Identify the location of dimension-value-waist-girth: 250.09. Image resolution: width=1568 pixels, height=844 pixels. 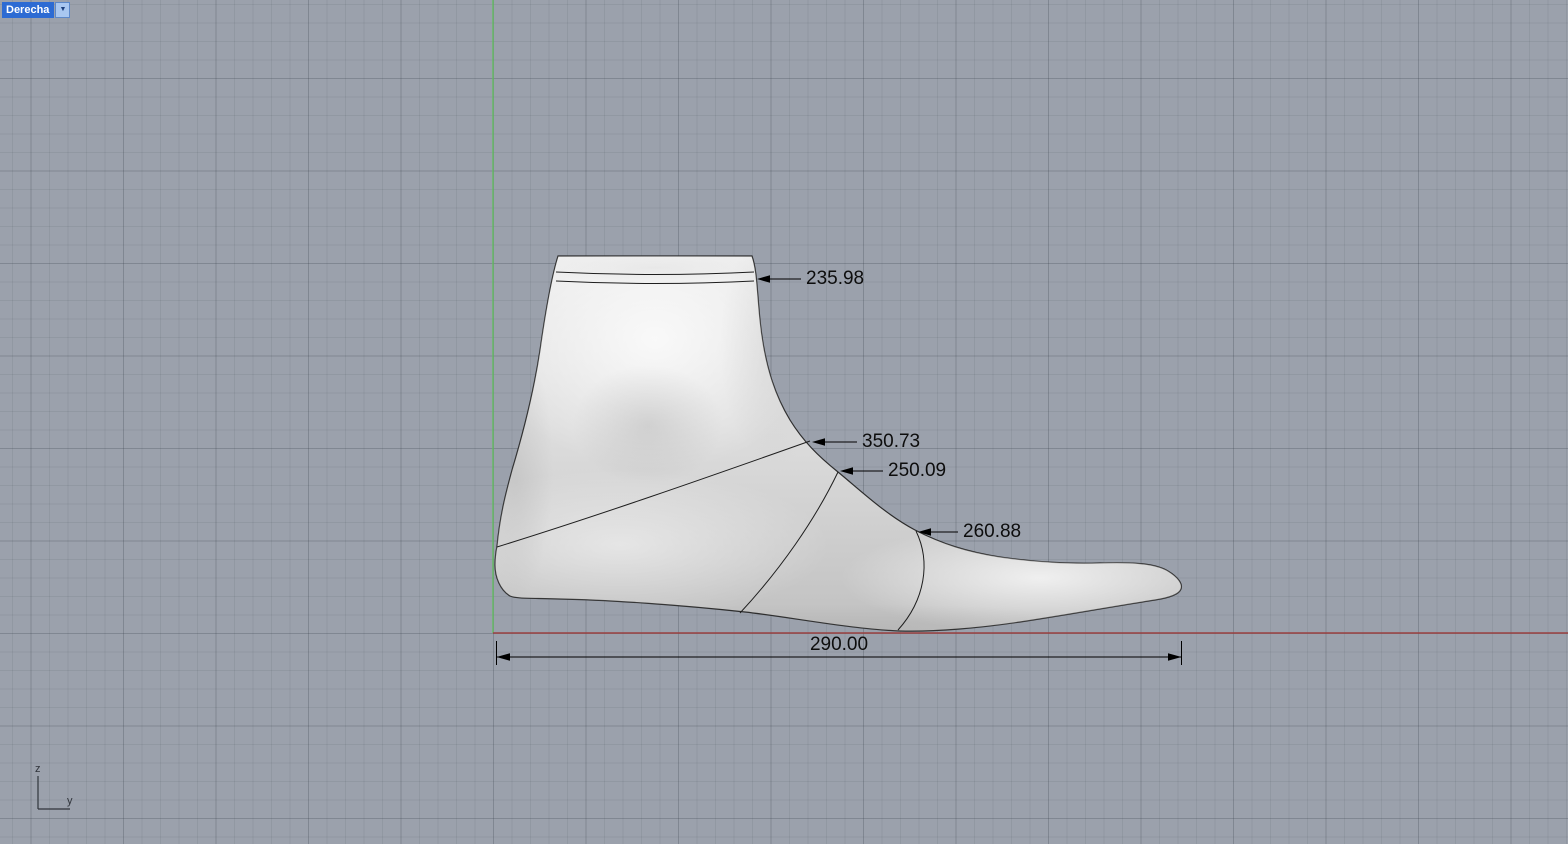
(917, 471).